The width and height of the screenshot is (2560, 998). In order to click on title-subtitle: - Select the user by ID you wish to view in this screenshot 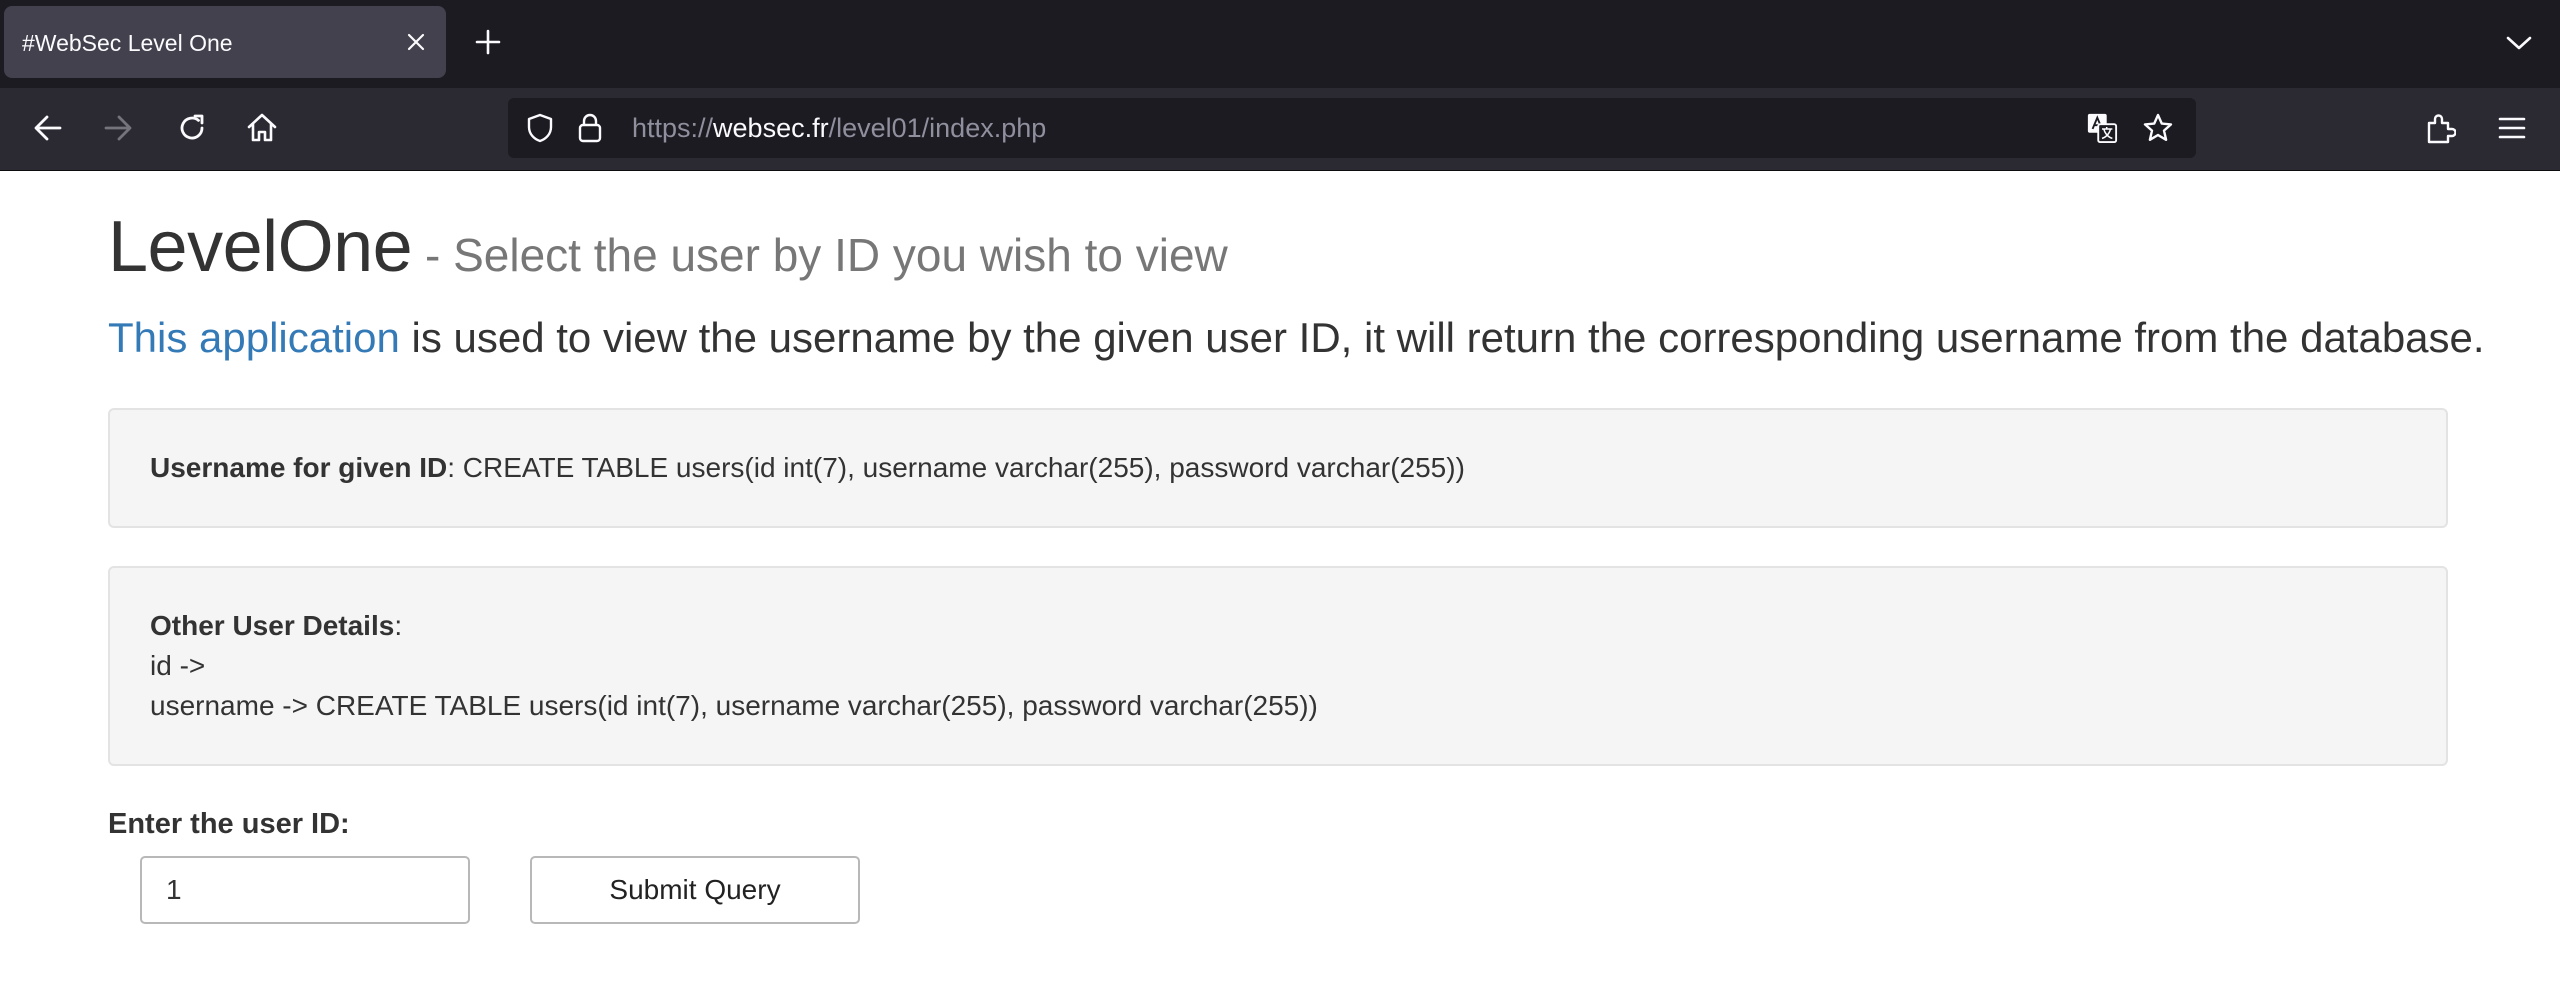, I will do `click(820, 255)`.